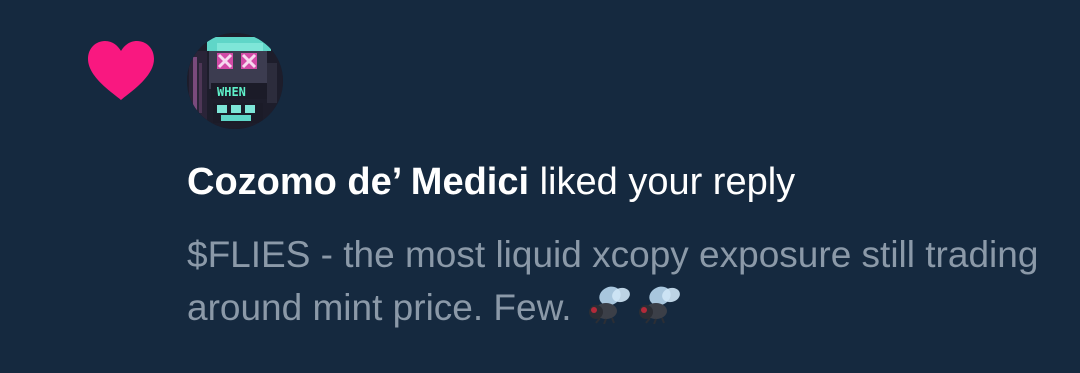 Image resolution: width=1080 pixels, height=373 pixels. I want to click on pixel-art-avatar-icon: WHEN, so click(235, 81).